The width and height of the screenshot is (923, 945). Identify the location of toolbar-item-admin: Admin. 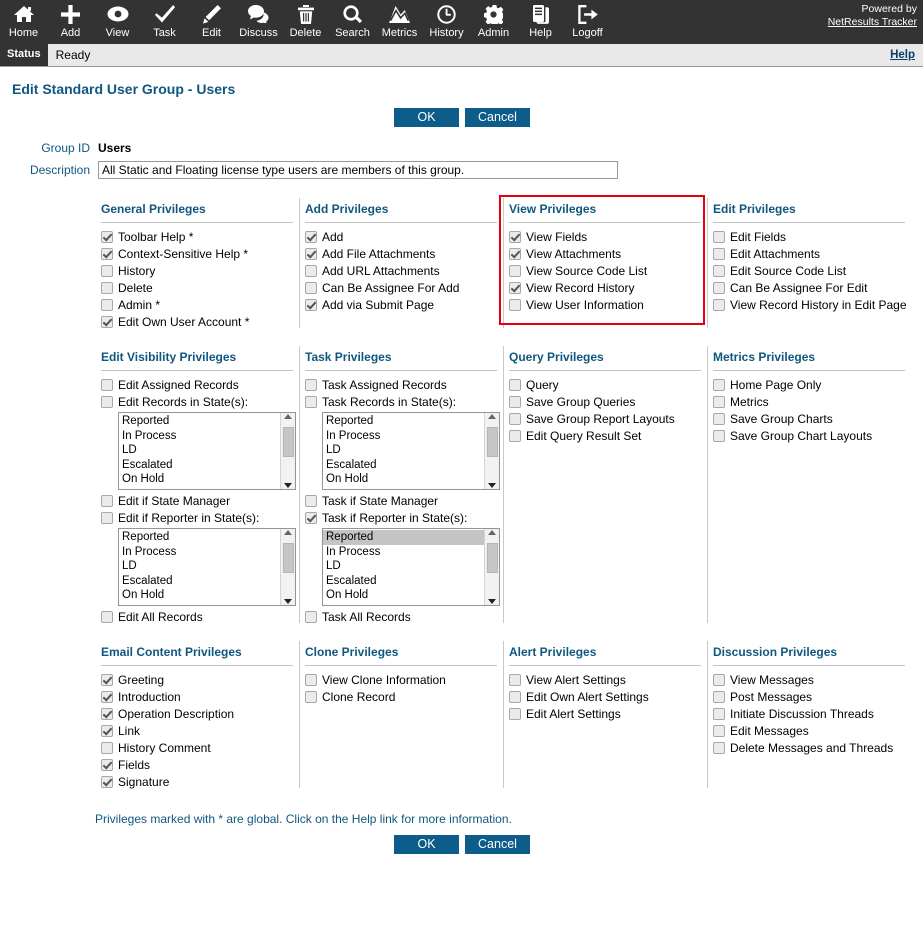
(493, 22).